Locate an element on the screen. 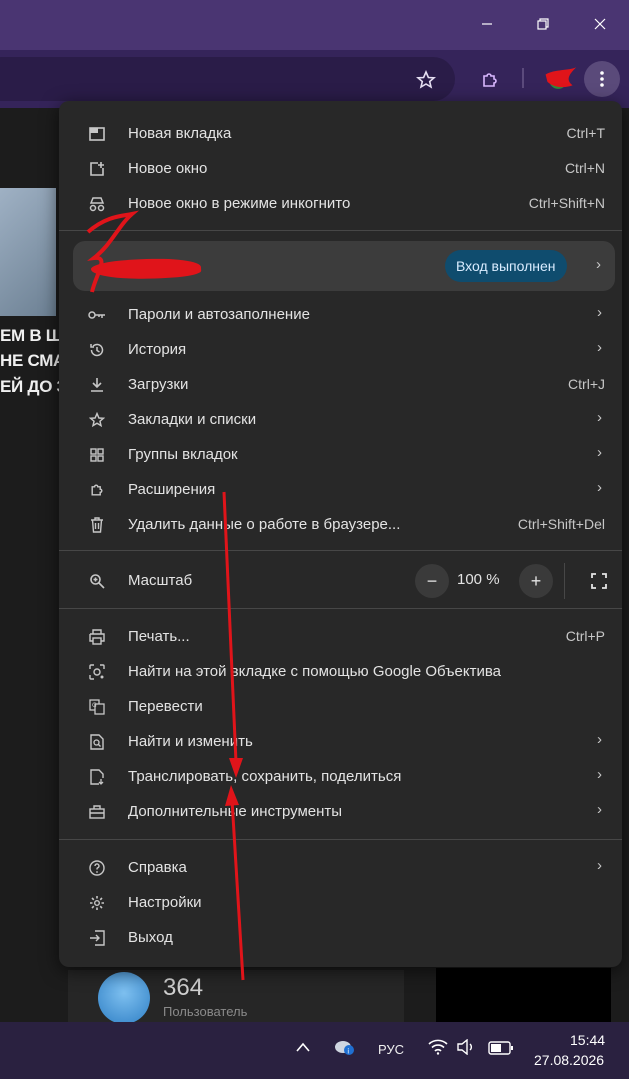 The width and height of the screenshot is (629, 1079). address-bar is located at coordinates (227, 79).